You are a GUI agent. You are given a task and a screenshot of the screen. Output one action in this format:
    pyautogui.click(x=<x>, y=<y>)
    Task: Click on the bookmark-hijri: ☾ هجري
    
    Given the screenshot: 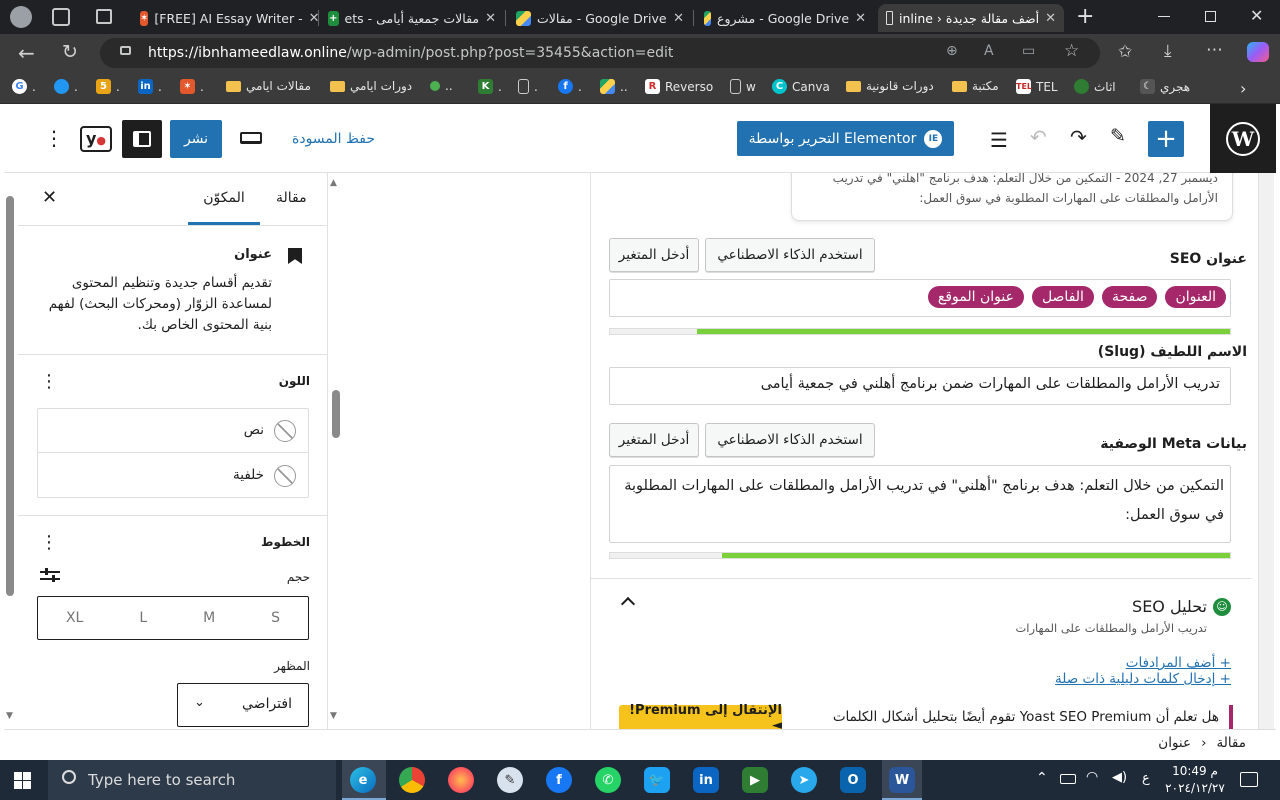 What is the action you would take?
    pyautogui.click(x=1165, y=86)
    